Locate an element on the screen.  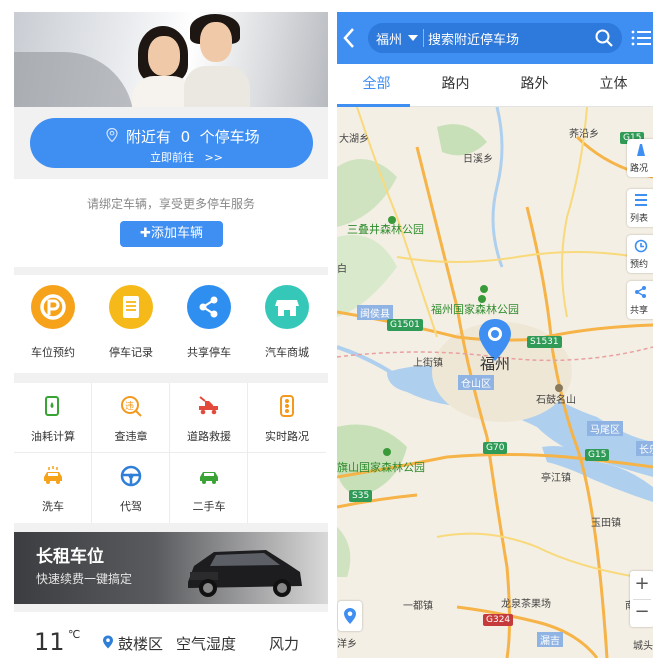
shop-icon is located at coordinates (287, 307).